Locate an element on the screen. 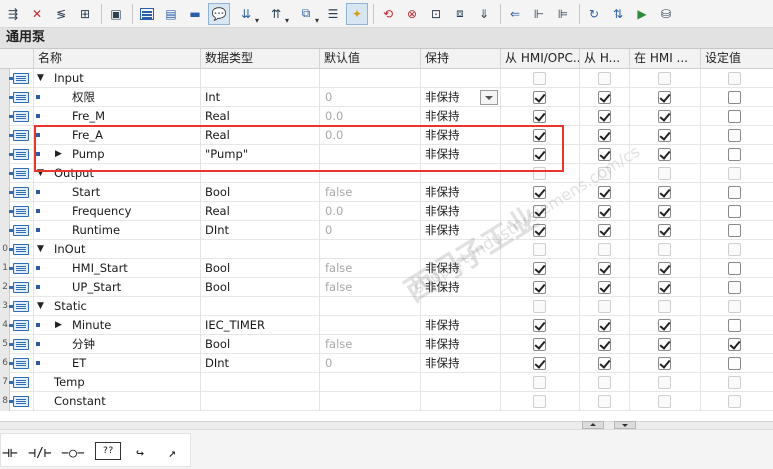 The height and width of the screenshot is (469, 773). move-row-icon: ≶ is located at coordinates (61, 14).